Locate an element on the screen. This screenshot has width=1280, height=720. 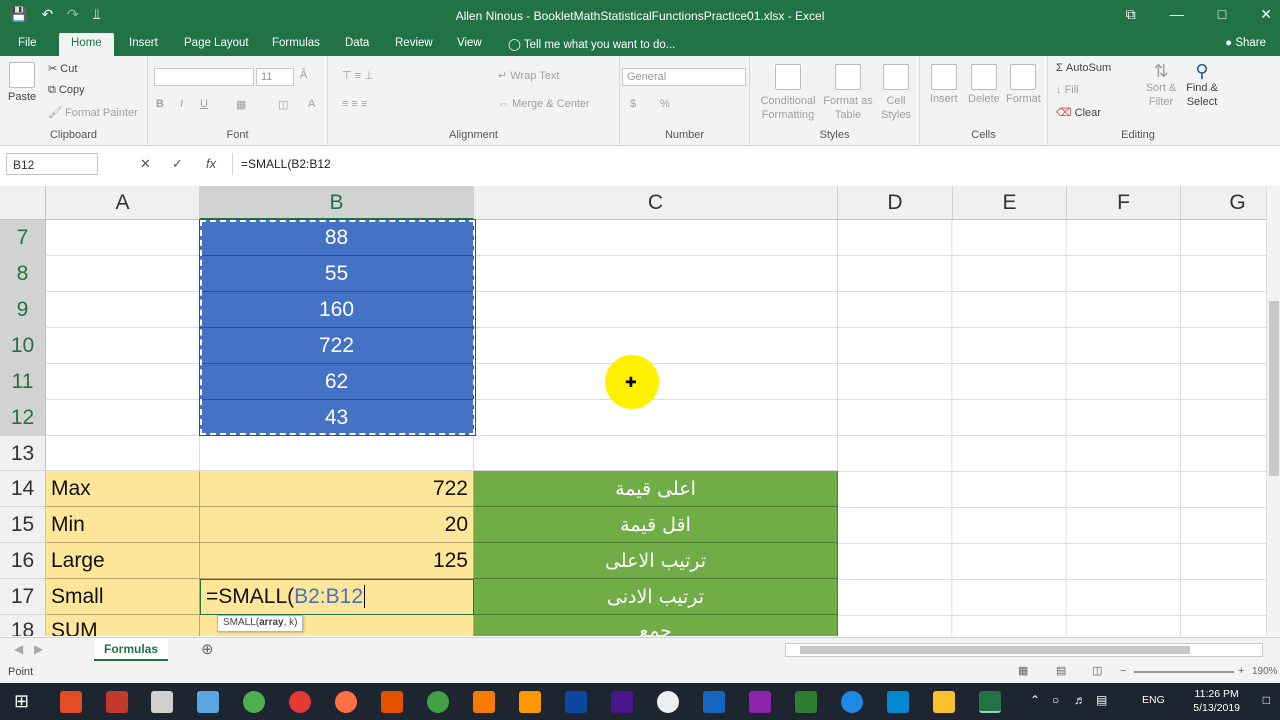
cell-b12: 43 is located at coordinates (337, 418).